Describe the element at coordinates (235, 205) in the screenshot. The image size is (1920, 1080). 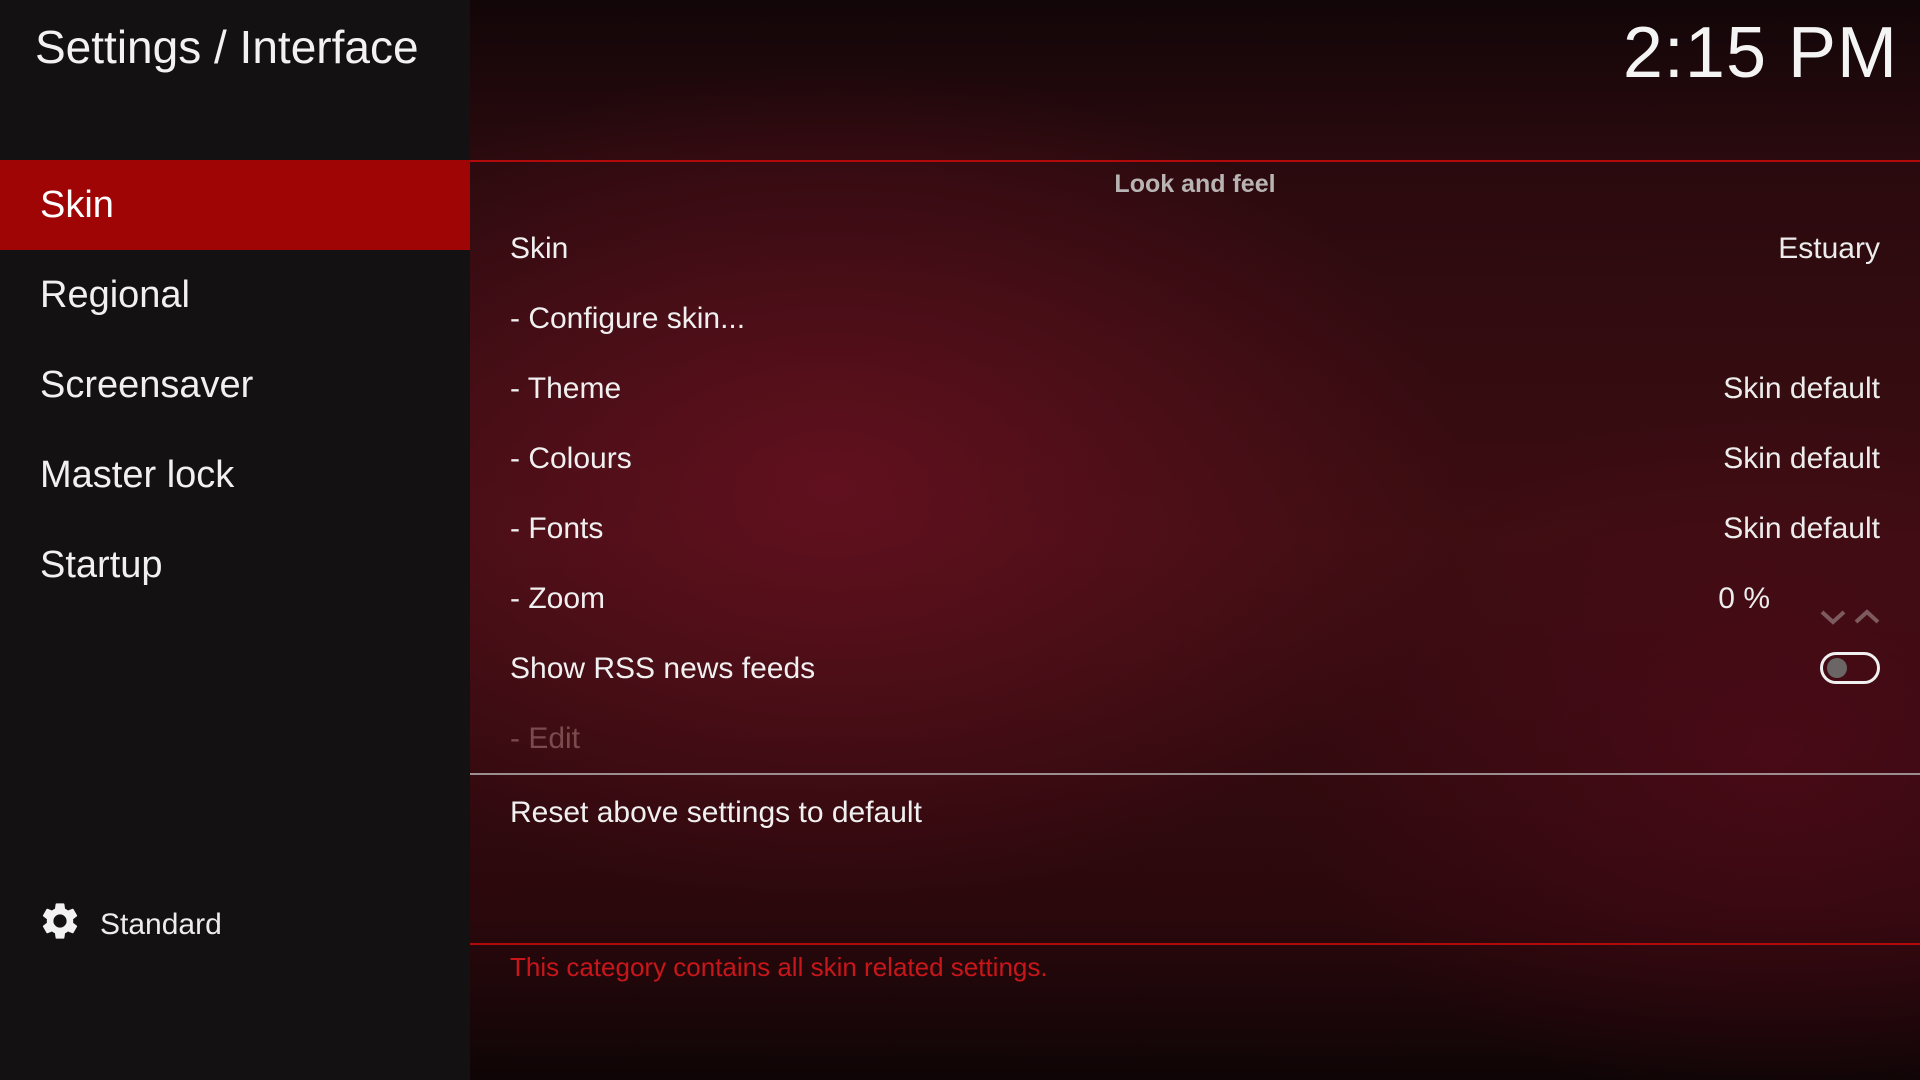
I see `sidebar-item-skin: Skin` at that location.